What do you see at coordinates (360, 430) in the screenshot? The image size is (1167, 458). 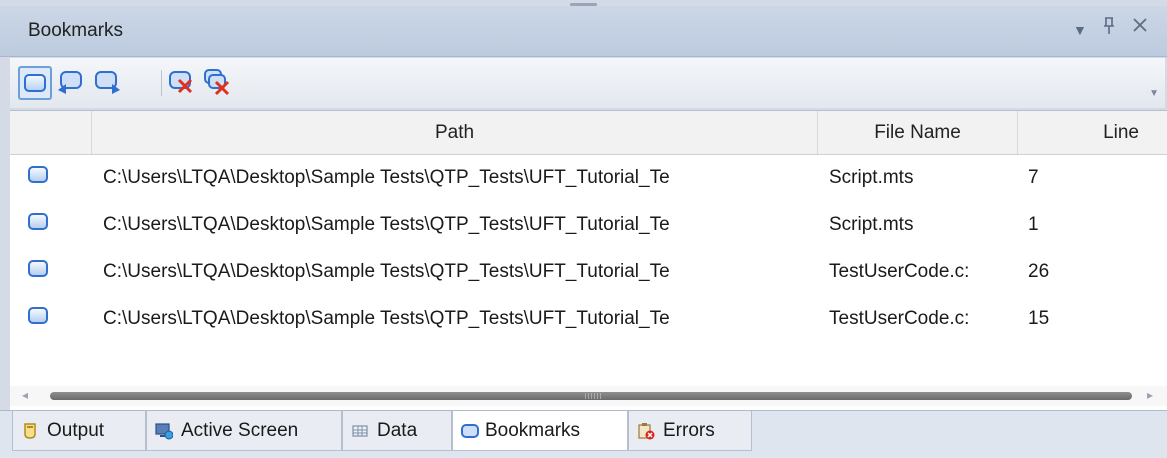 I see `data-table-icon` at bounding box center [360, 430].